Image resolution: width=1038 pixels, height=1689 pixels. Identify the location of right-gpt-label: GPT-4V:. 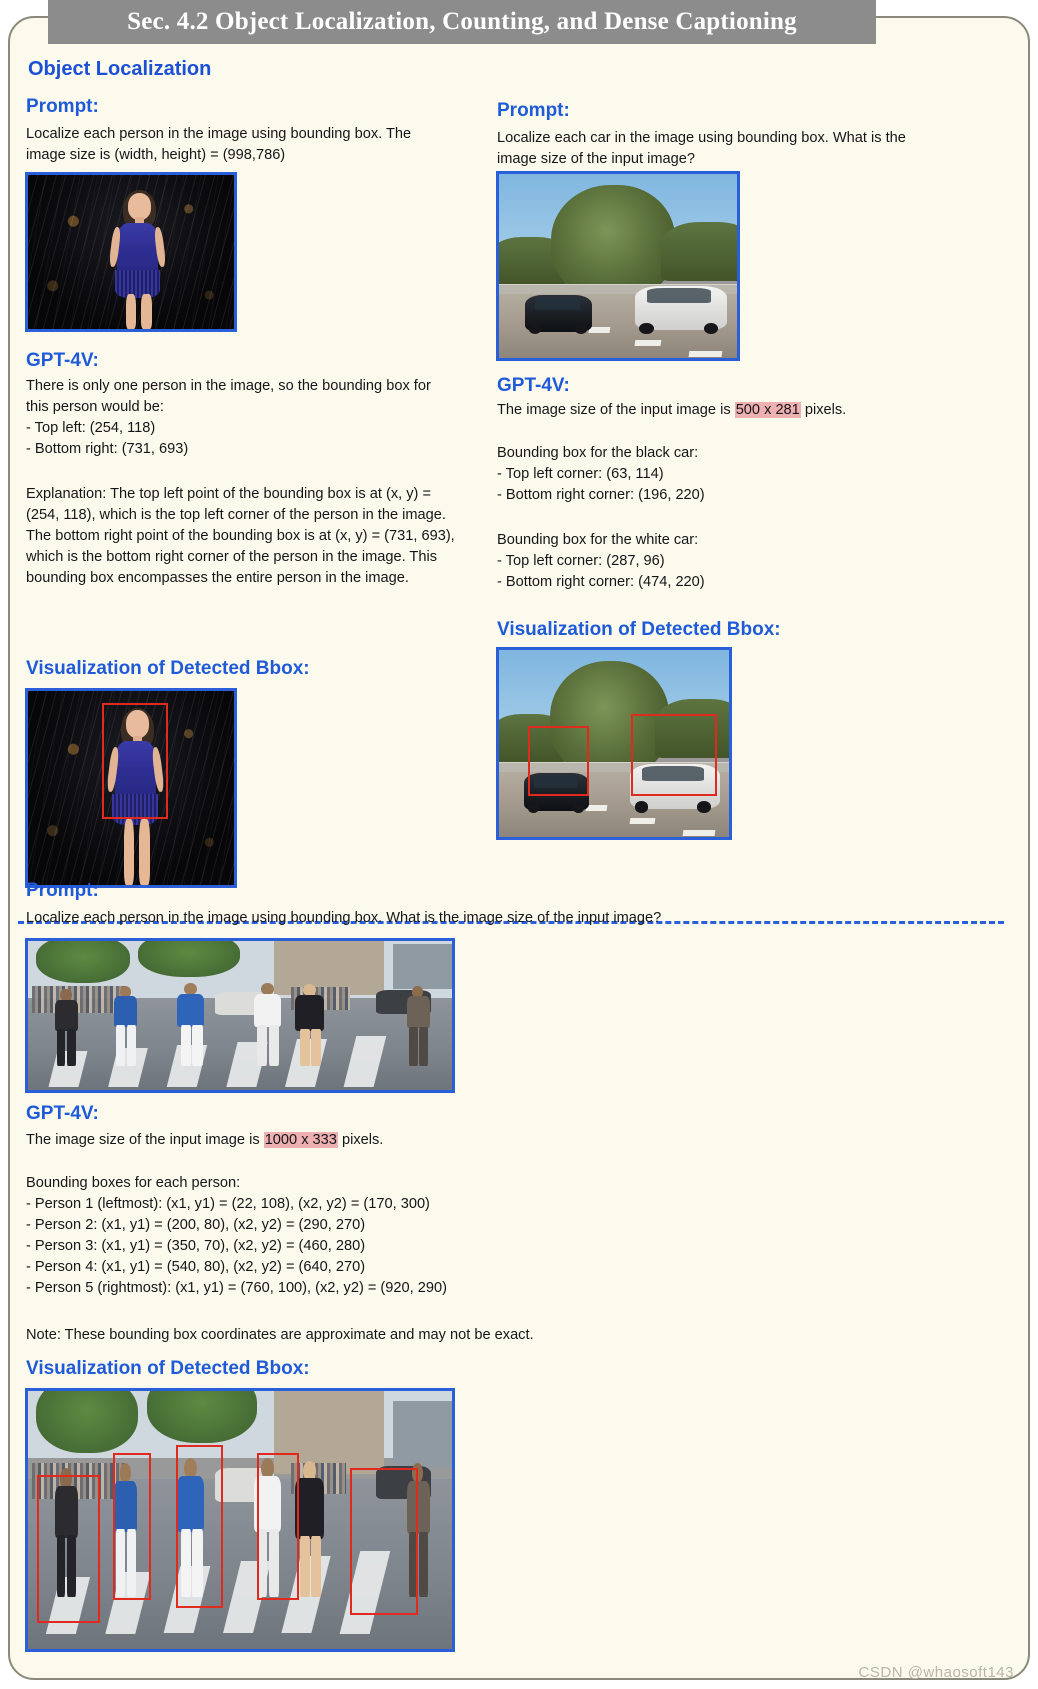
(533, 385).